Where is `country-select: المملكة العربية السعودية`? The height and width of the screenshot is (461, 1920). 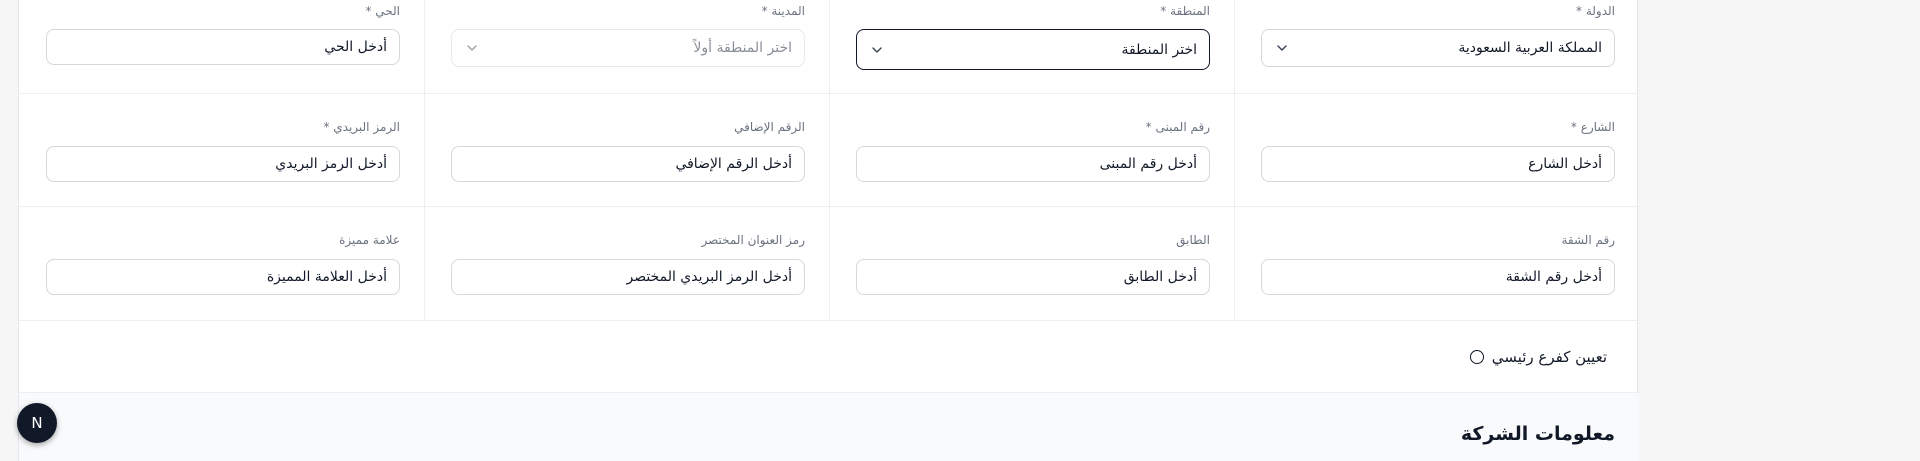
country-select: المملكة العربية السعودية is located at coordinates (1438, 48).